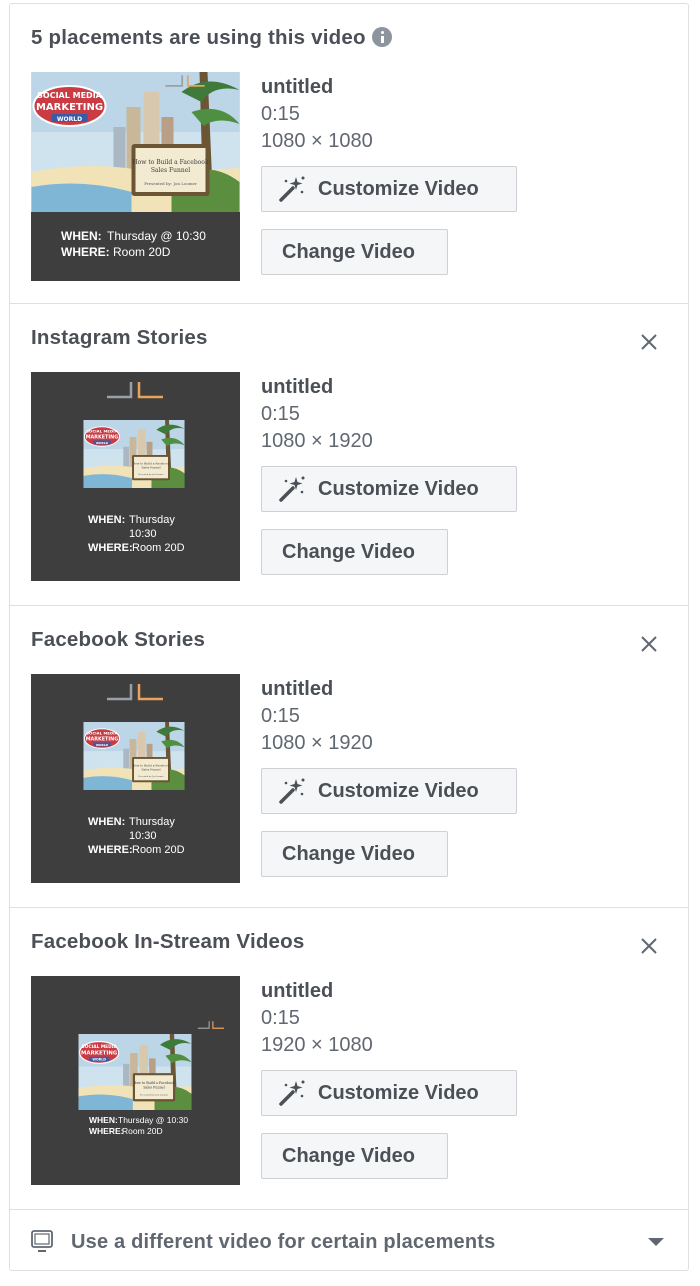  What do you see at coordinates (317, 141) in the screenshot?
I see `video-dimensions: 1080 × 1080` at bounding box center [317, 141].